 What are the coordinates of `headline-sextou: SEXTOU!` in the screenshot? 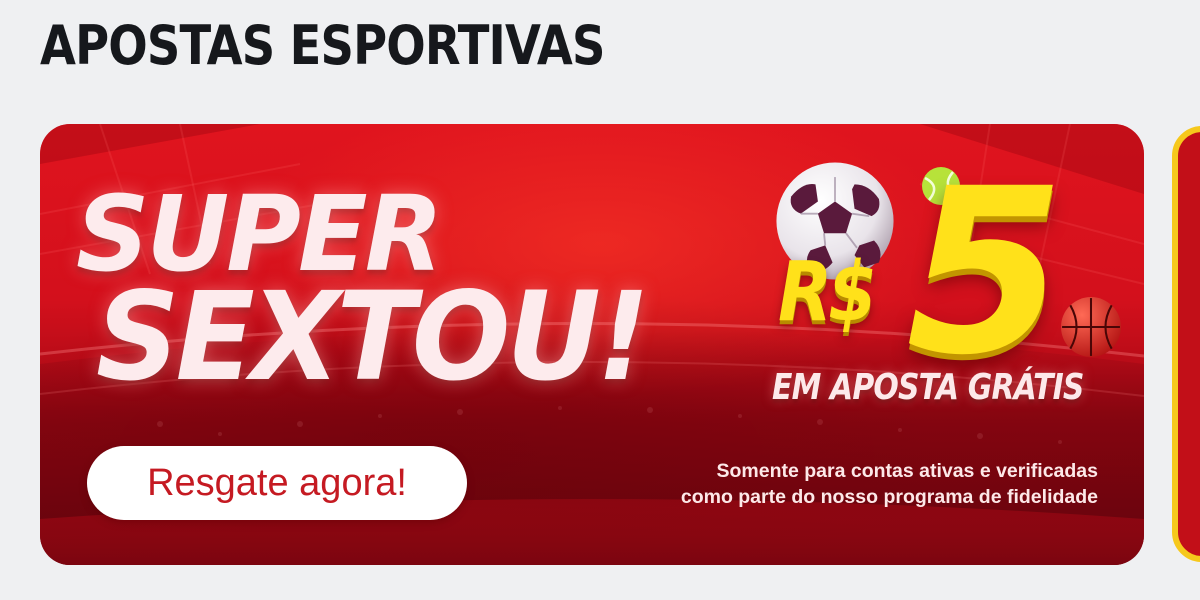 It's located at (373, 337).